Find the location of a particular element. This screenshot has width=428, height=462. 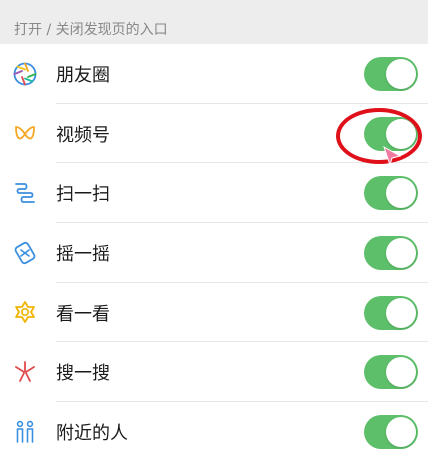

entry-row-people-nearby: 附近的人 is located at coordinates (214, 432).